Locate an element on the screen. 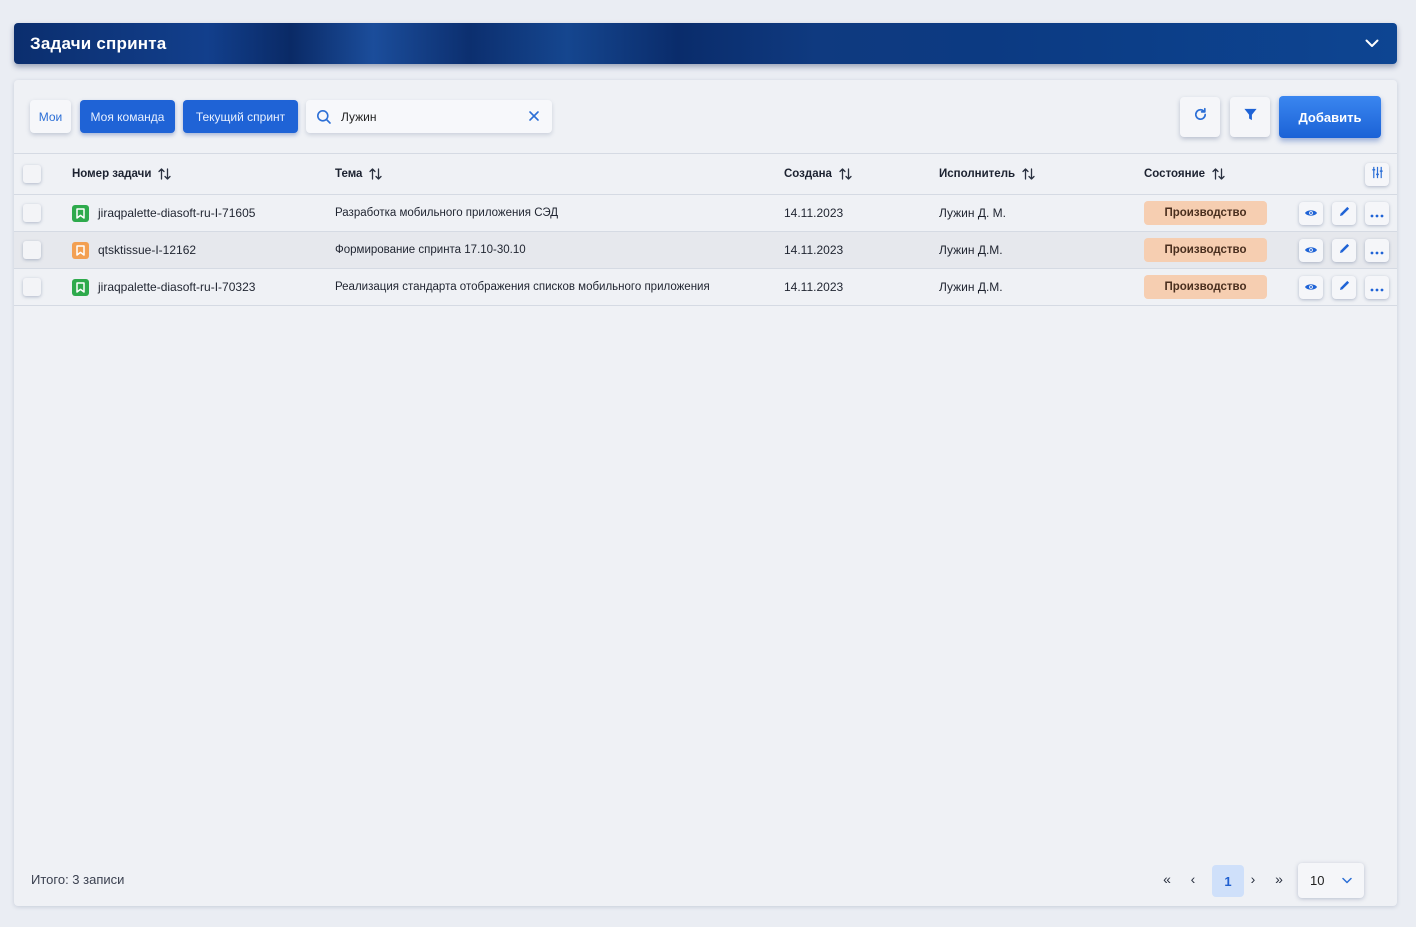 The height and width of the screenshot is (927, 1416). task-assignee: Лужин Д. М. is located at coordinates (972, 213).